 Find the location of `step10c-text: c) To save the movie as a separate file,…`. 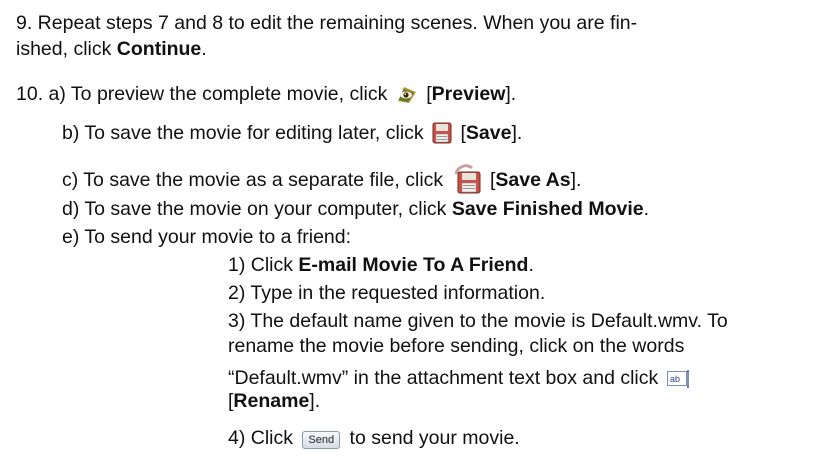

step10c-text: c) To save the movie as a separate file,… is located at coordinates (255, 180).